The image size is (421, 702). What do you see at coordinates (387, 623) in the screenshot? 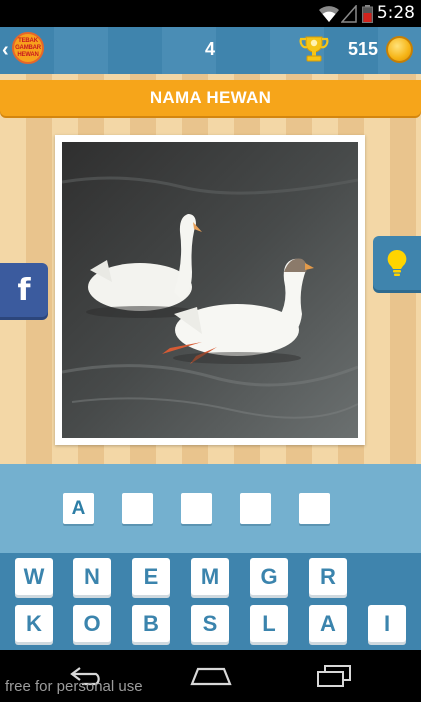
I see `letter-key: I` at bounding box center [387, 623].